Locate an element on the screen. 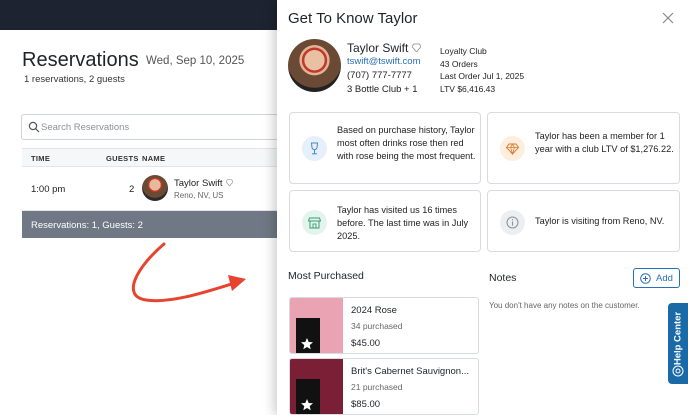 This screenshot has width=688, height=415. product-name: 2024 Rose is located at coordinates (374, 310).